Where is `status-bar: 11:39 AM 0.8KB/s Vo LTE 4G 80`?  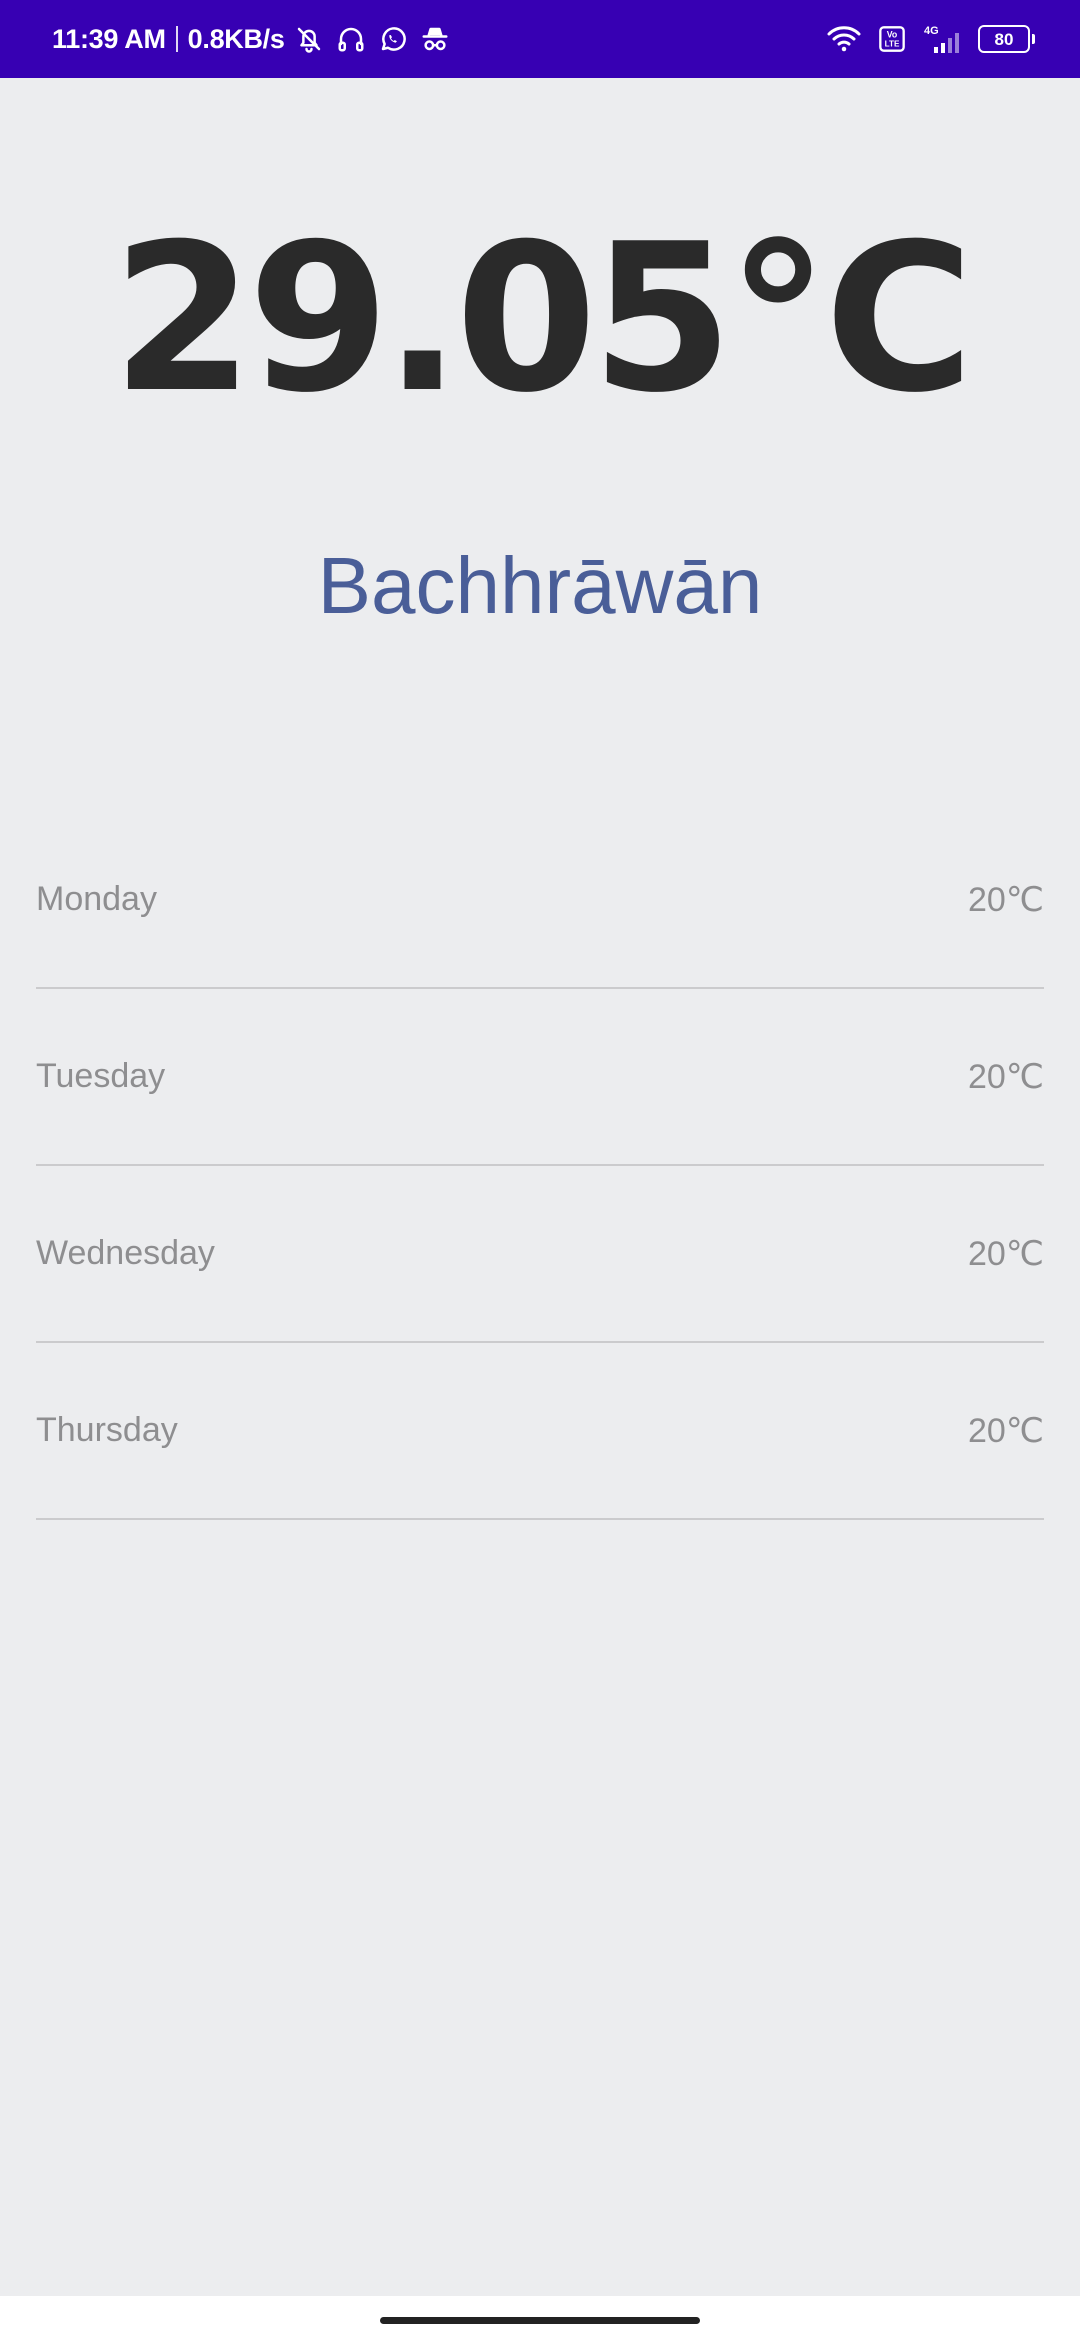 status-bar: 11:39 AM 0.8KB/s Vo LTE 4G 80 is located at coordinates (540, 39).